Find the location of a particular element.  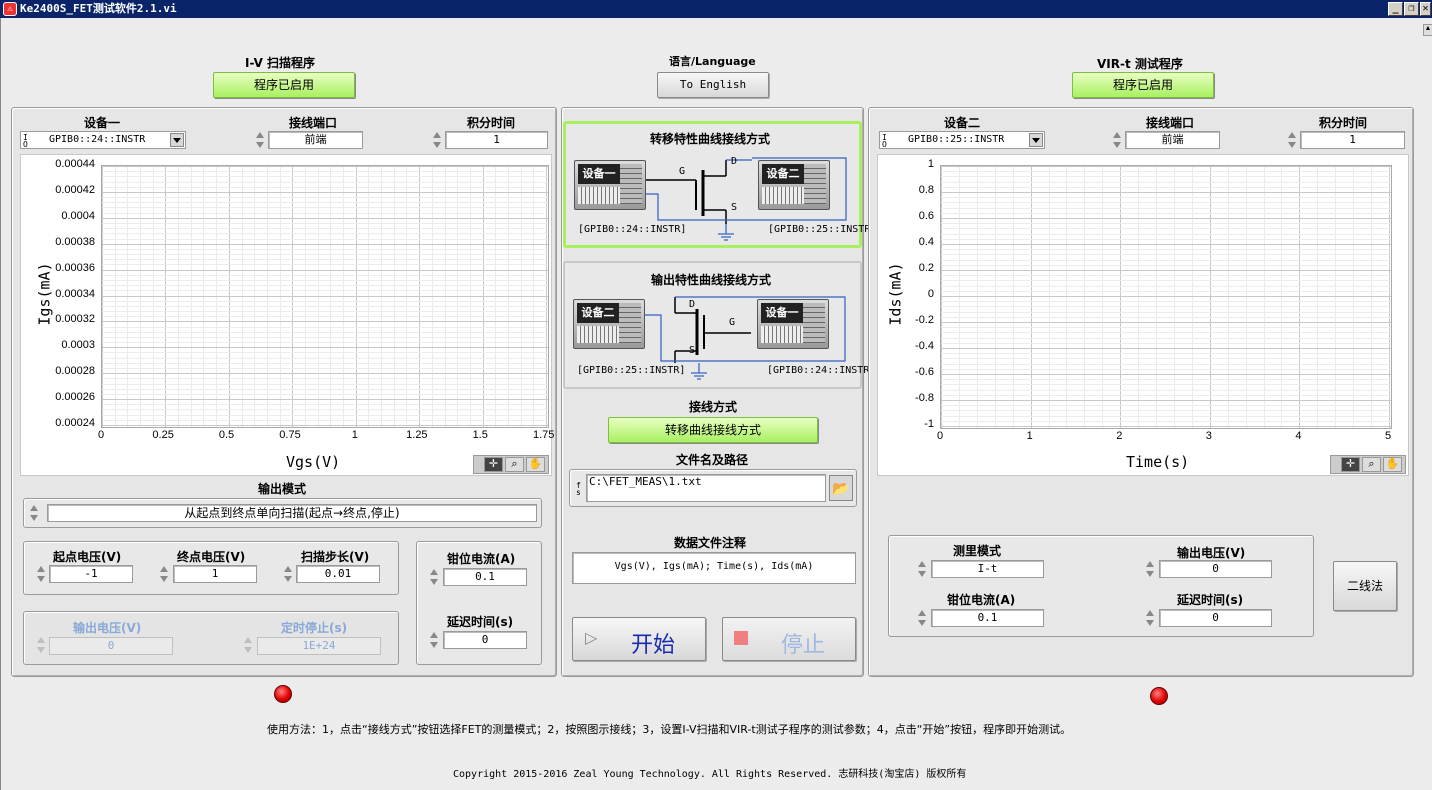

pin-d-label: D is located at coordinates (734, 161).